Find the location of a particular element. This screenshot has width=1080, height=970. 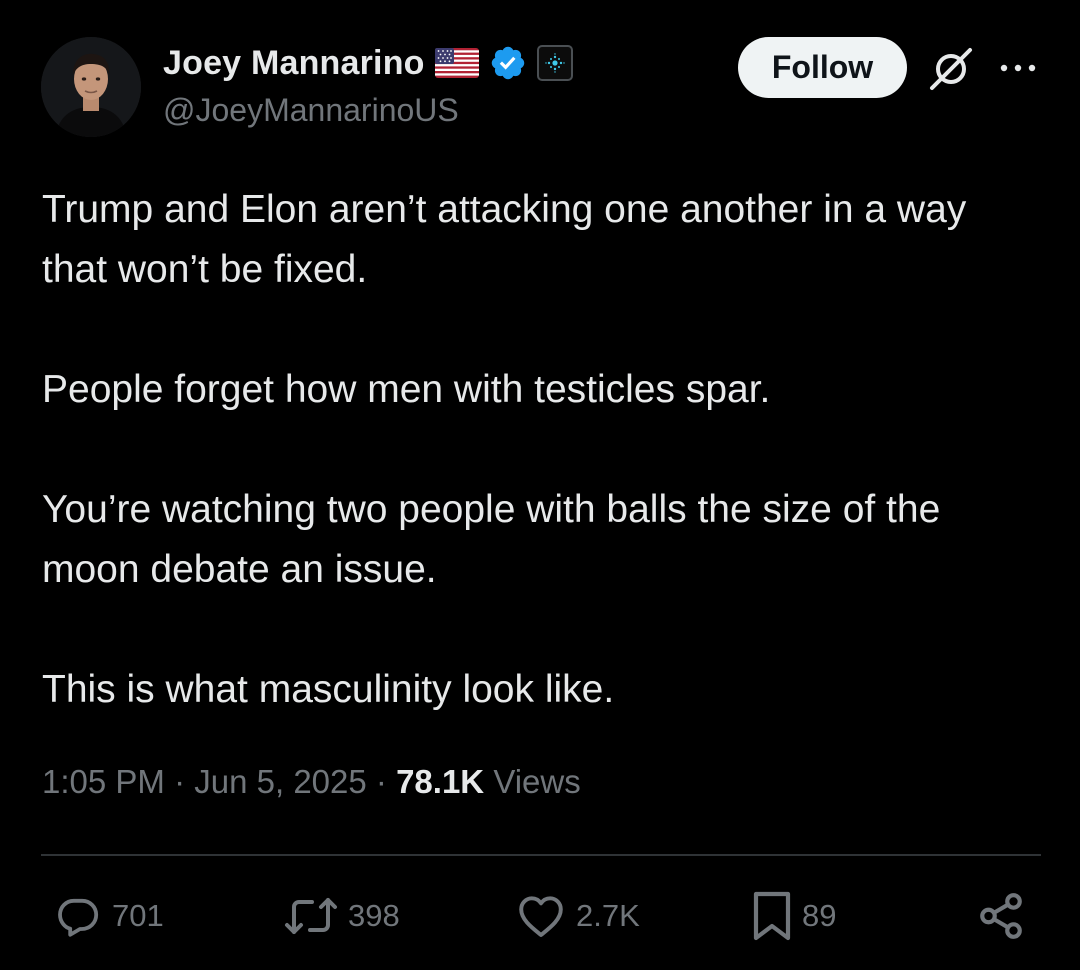

views-count: 78.1K is located at coordinates (440, 781).